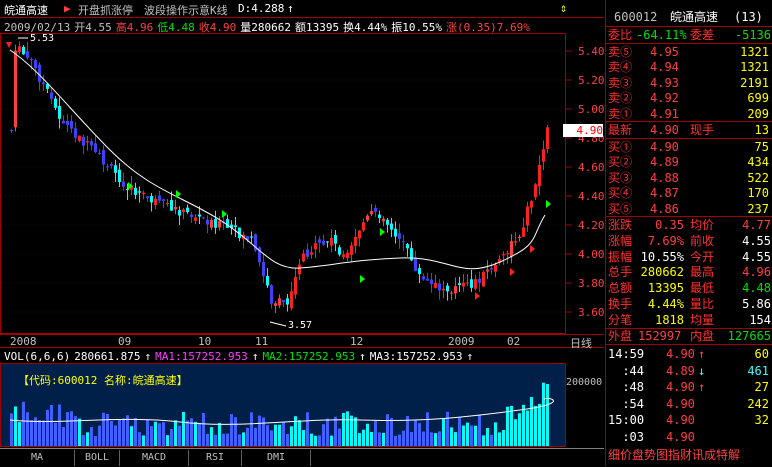 The width and height of the screenshot is (772, 467). I want to click on indicator-name-2: 波段操作示意K线, so click(186, 10).